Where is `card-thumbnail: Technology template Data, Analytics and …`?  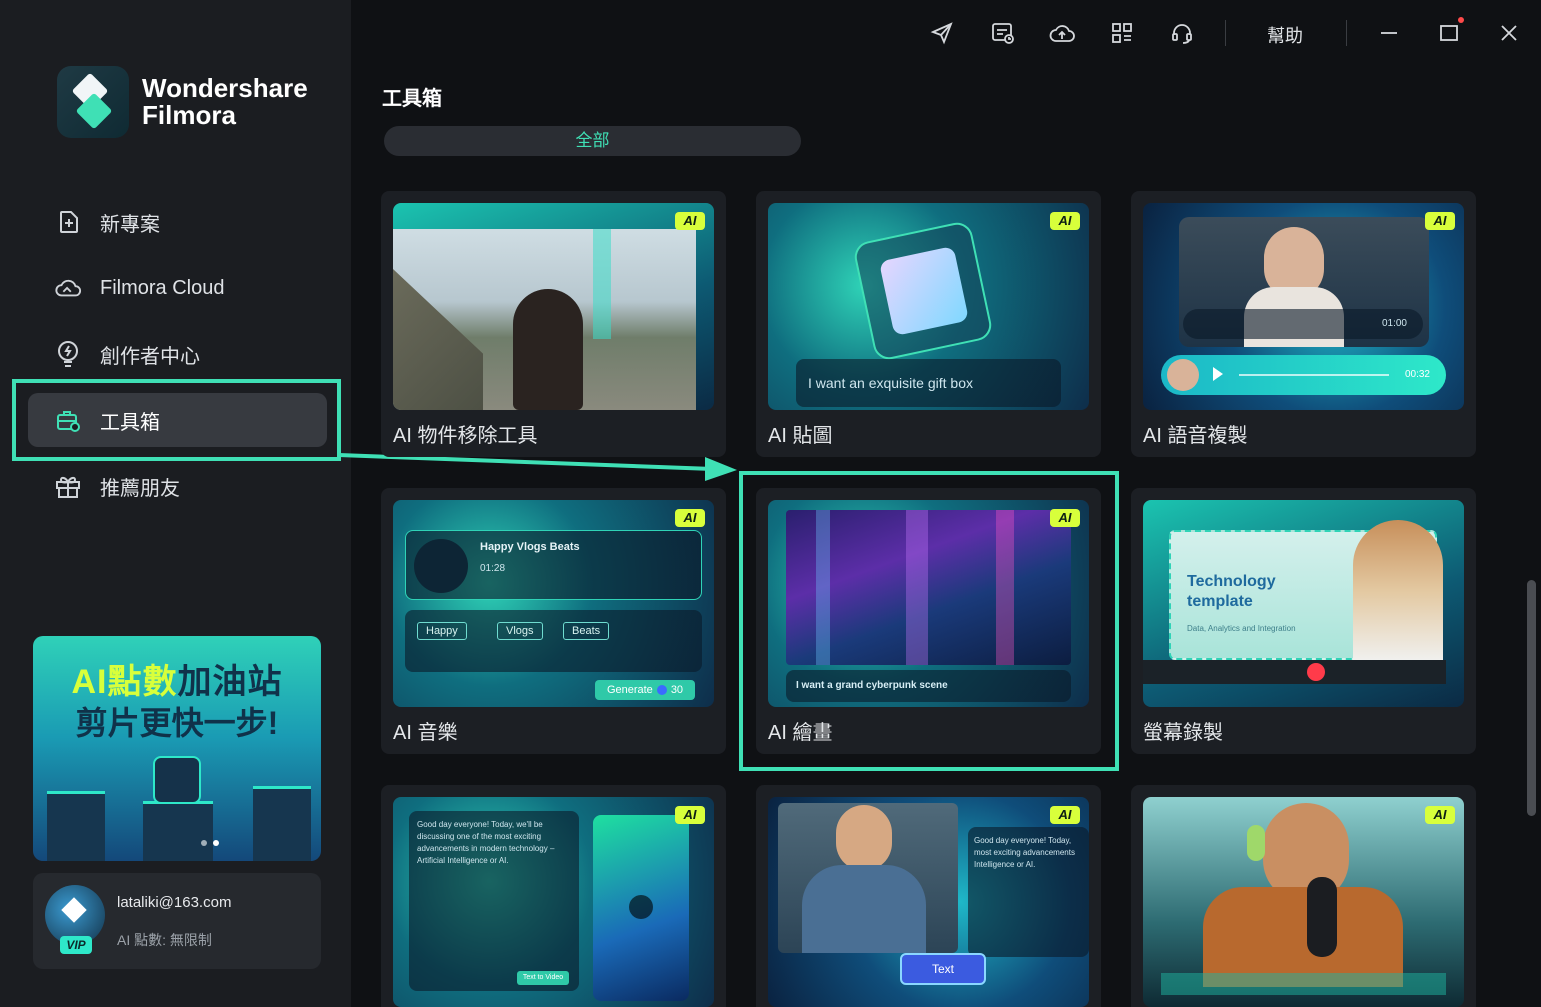 card-thumbnail: Technology template Data, Analytics and … is located at coordinates (1303, 603).